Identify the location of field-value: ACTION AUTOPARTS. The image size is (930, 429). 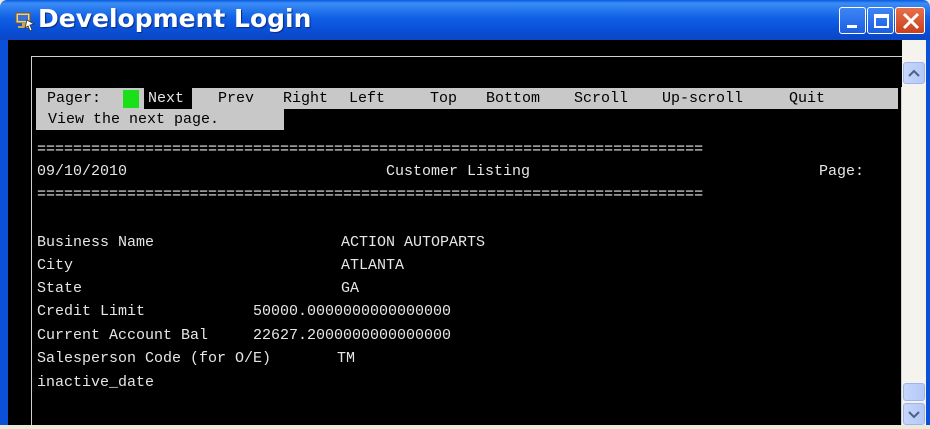
(413, 242).